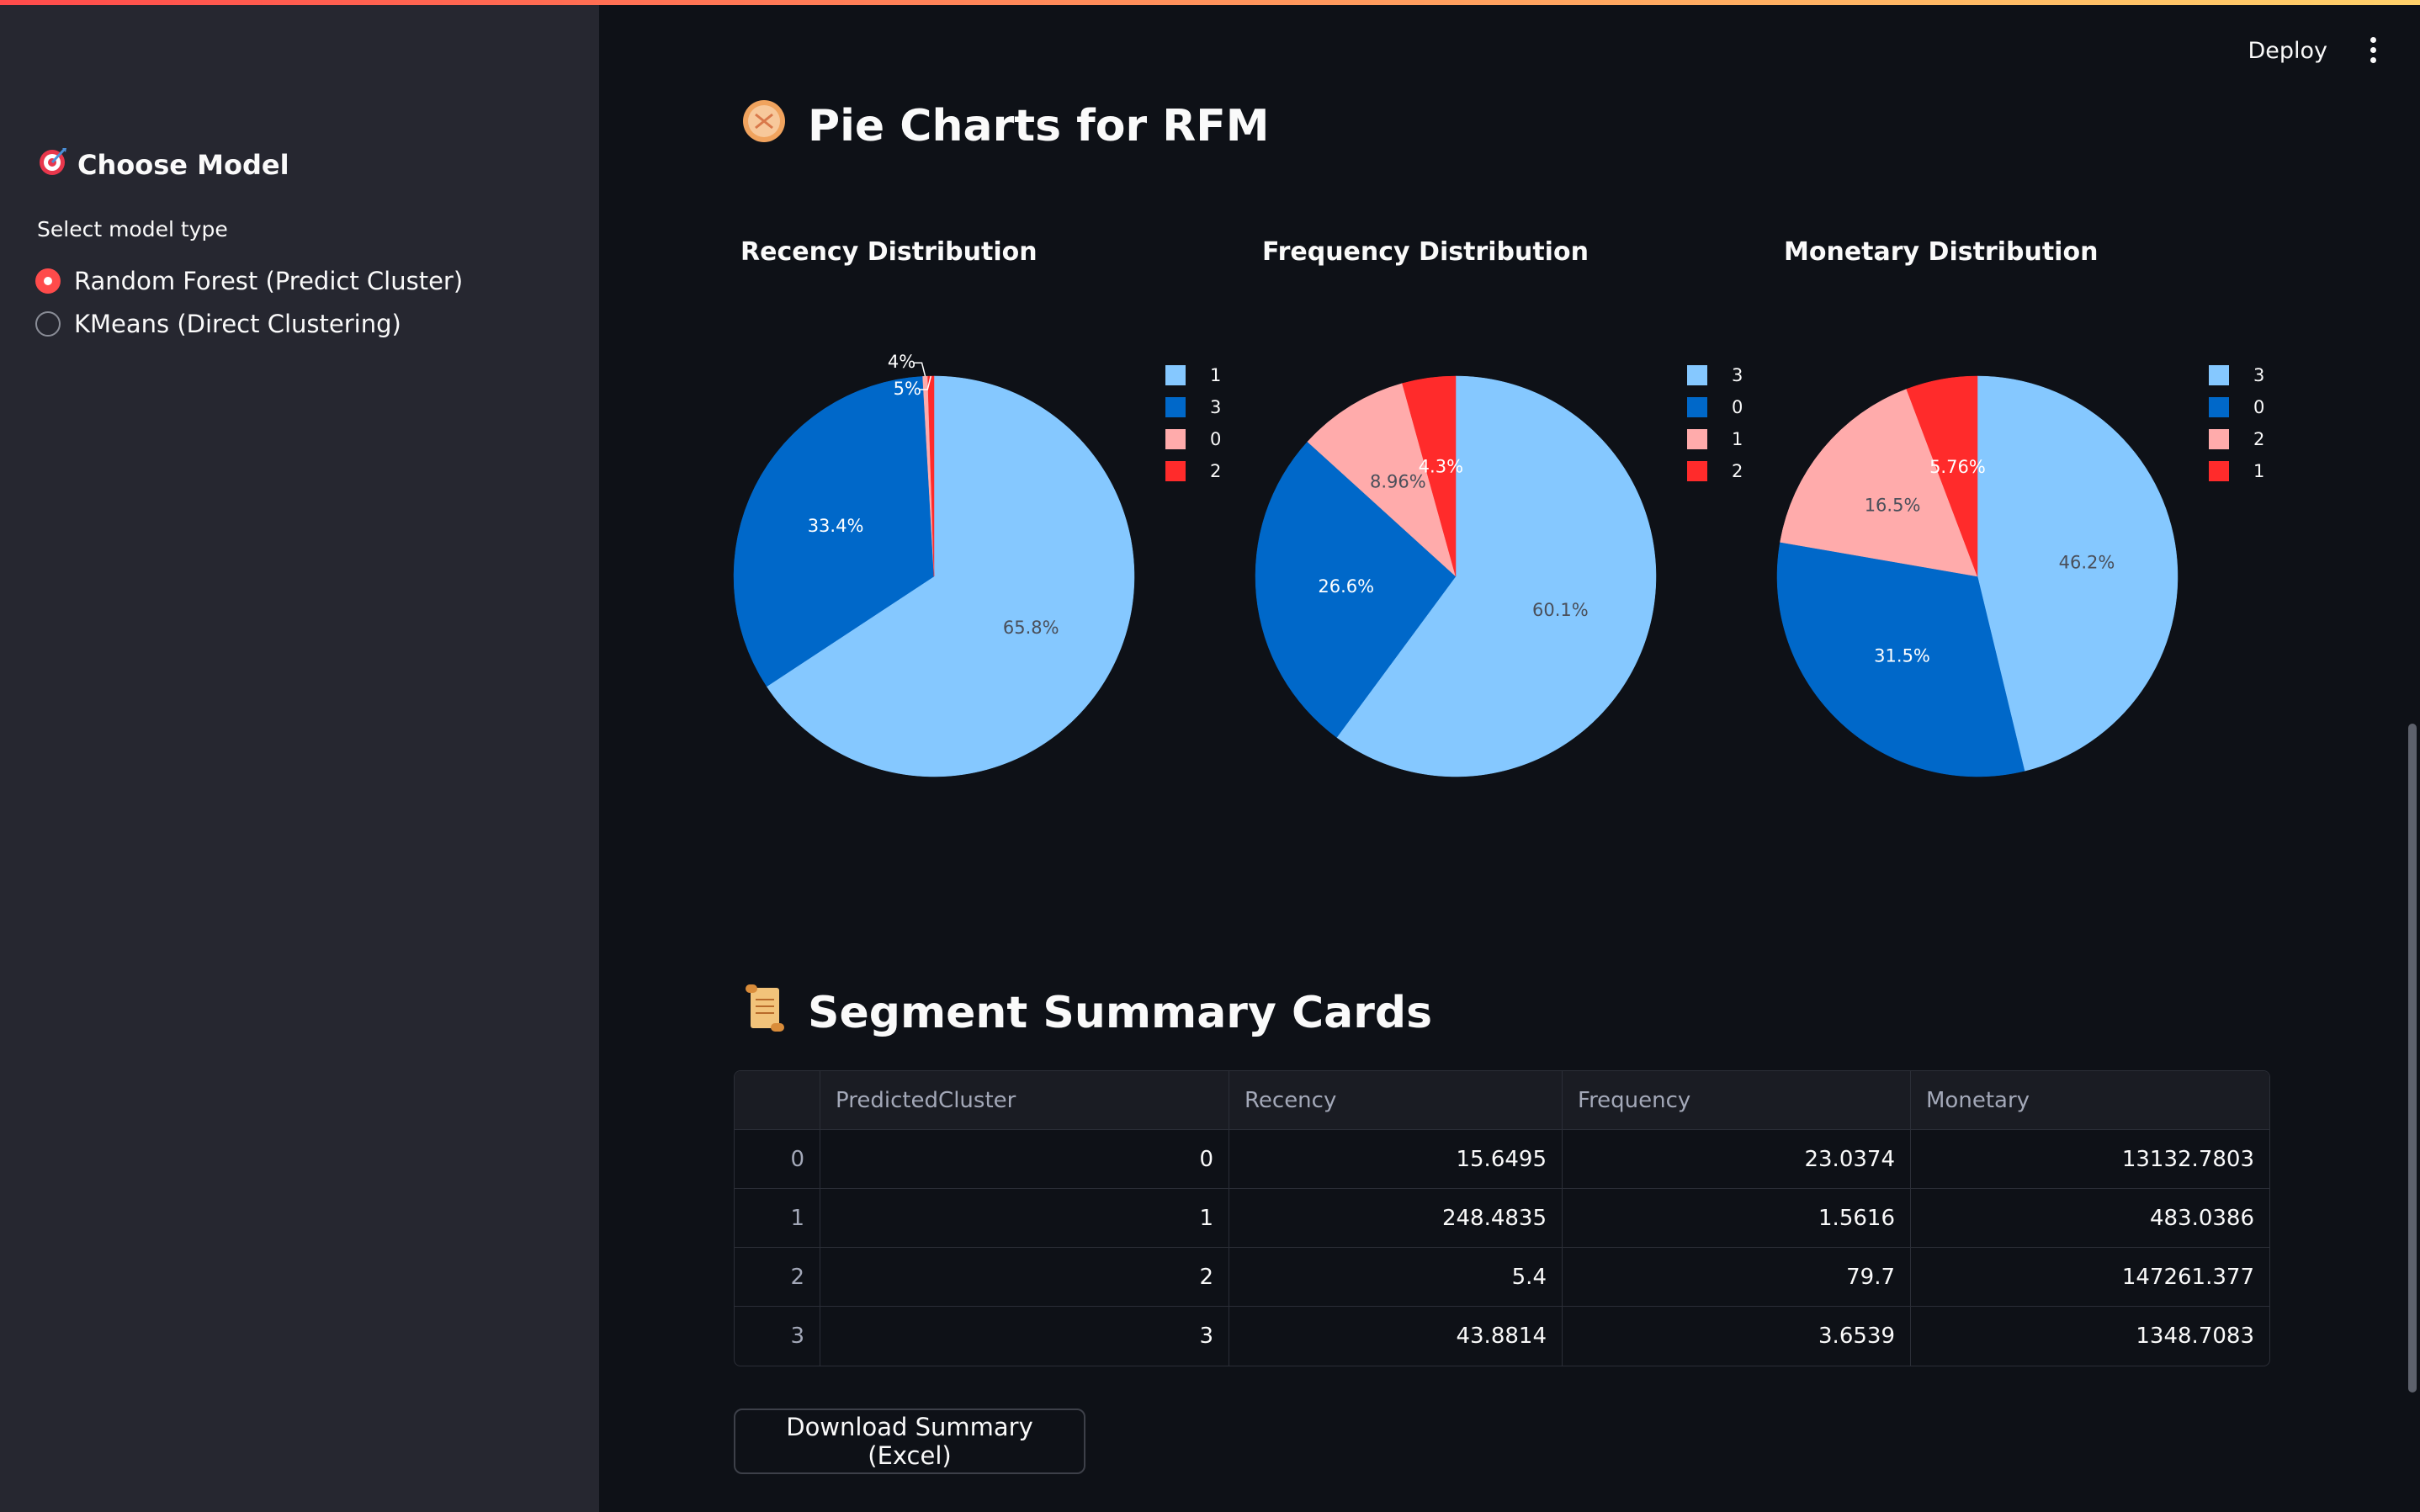 The height and width of the screenshot is (1512, 2420). I want to click on pie-data-label: 65.8%, so click(1031, 628).